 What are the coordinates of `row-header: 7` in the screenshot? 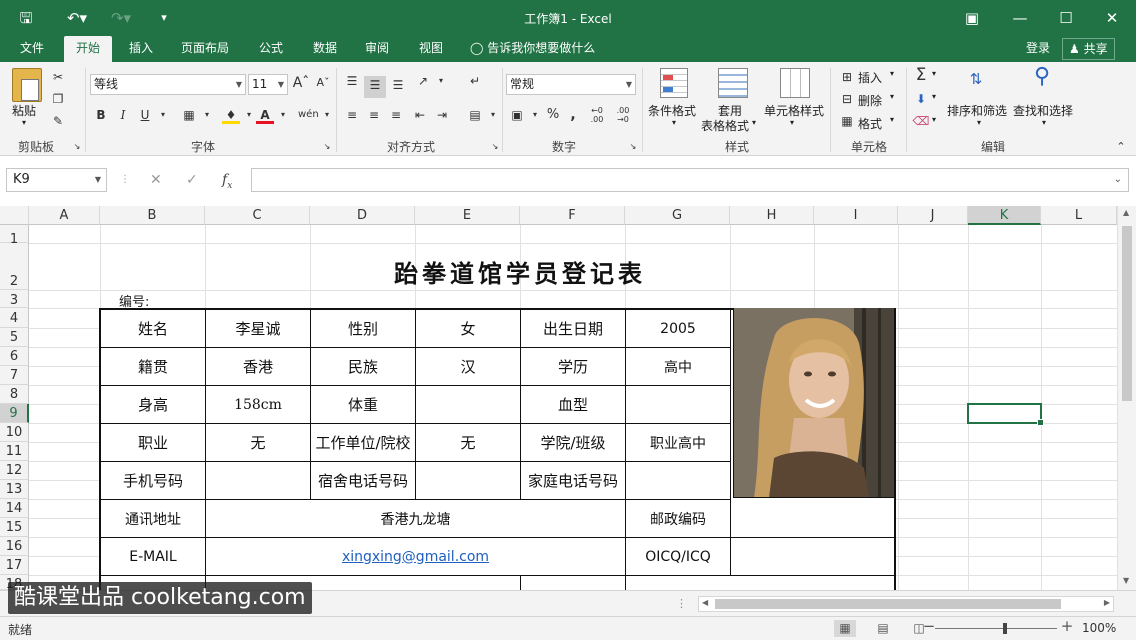 It's located at (14, 375).